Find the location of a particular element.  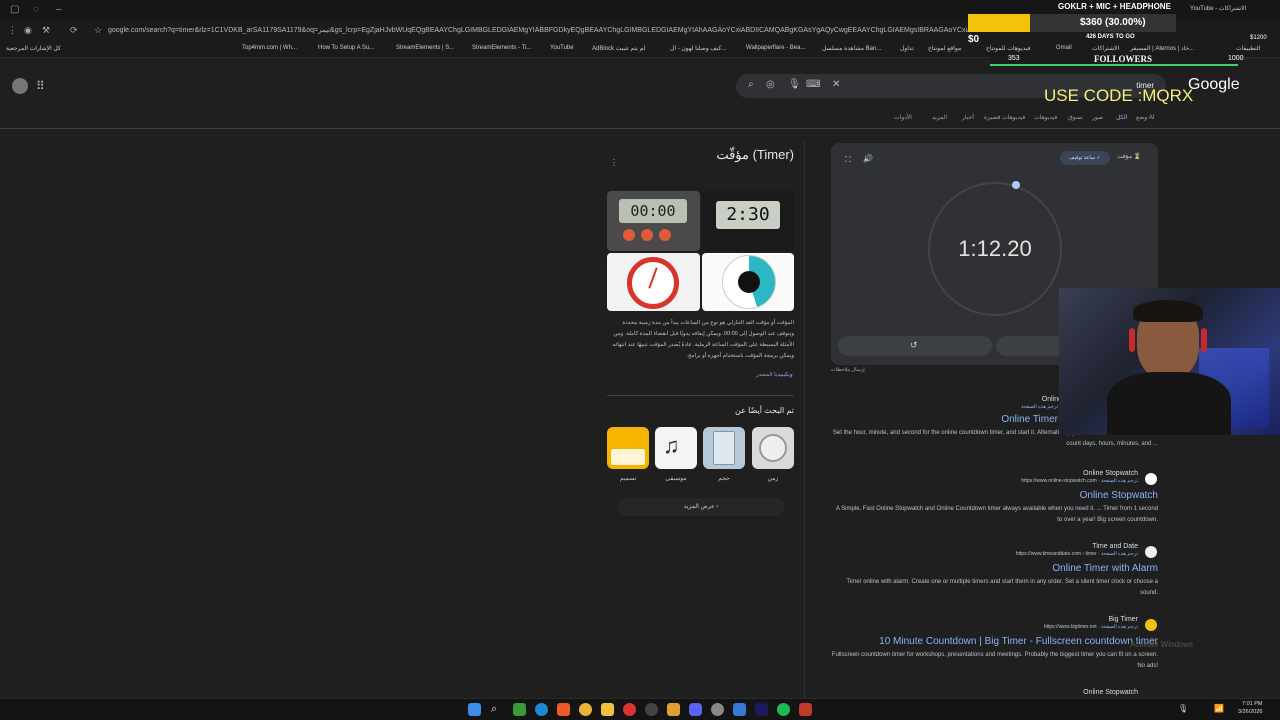

chrome-icon is located at coordinates (585, 709).